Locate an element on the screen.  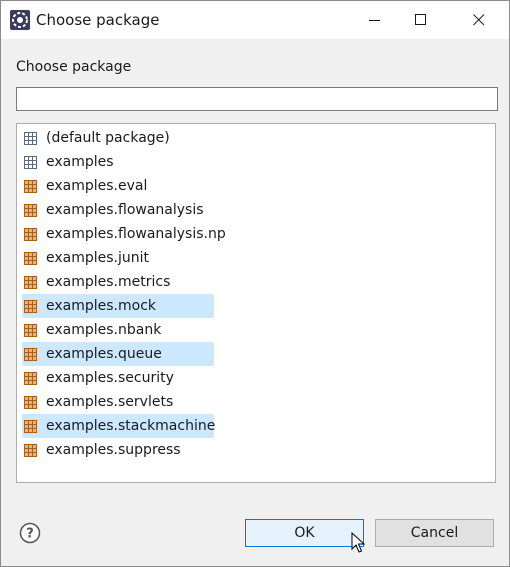
list-item-label: examples.metrics is located at coordinates (108, 282).